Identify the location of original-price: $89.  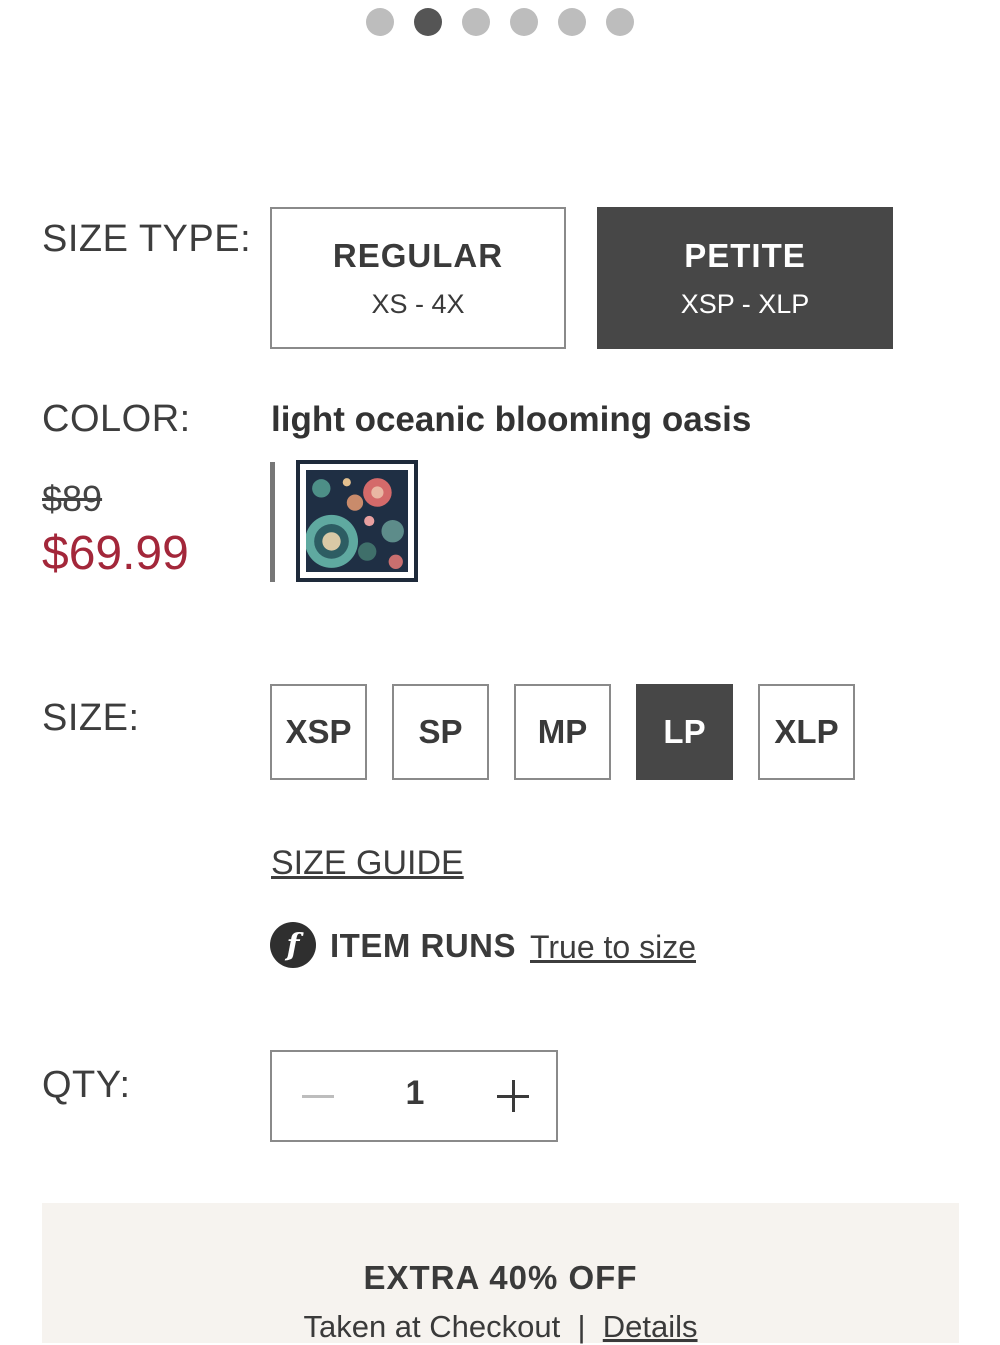
(72, 498).